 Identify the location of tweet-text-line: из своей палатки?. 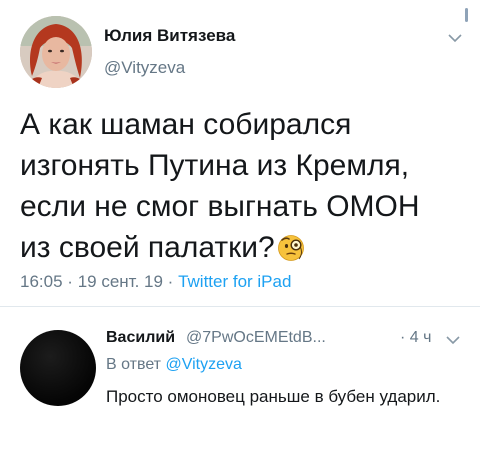
(240, 247).